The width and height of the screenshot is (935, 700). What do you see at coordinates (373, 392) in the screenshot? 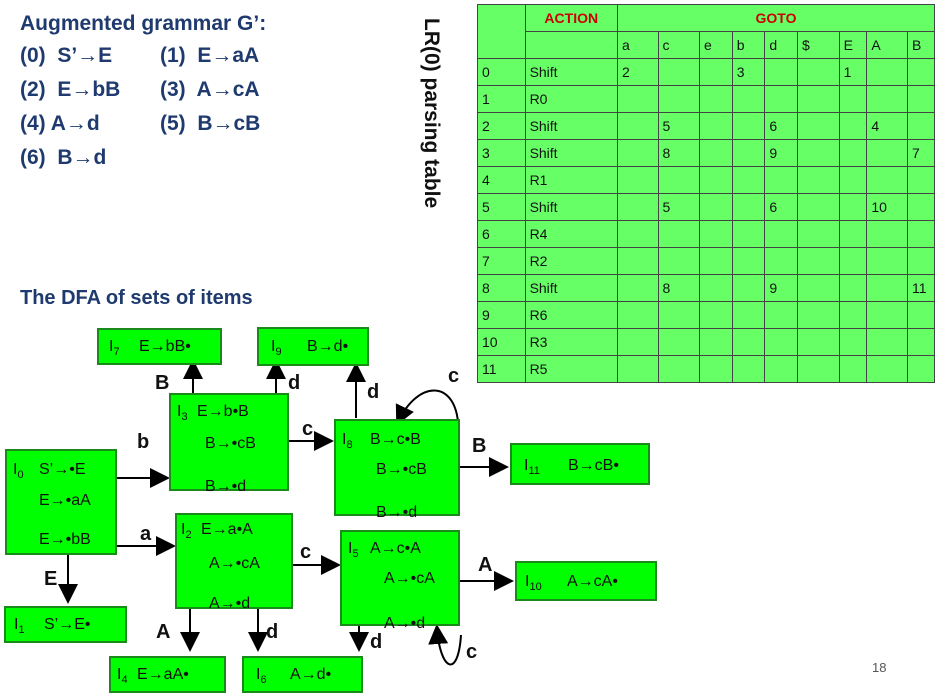
I see `edge-label-d-i8: d` at bounding box center [373, 392].